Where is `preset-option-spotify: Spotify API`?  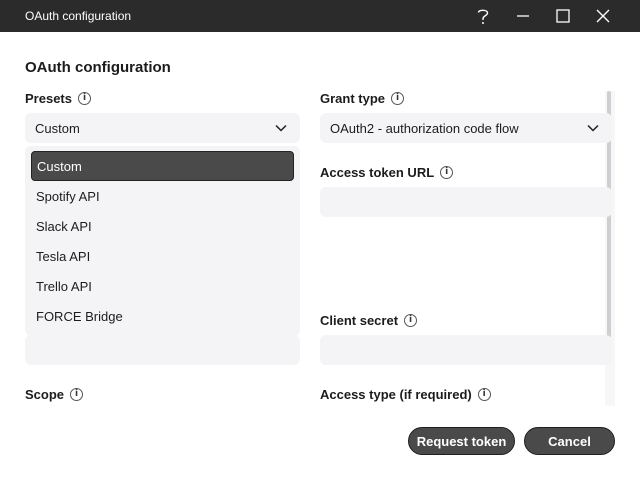 preset-option-spotify: Spotify API is located at coordinates (162, 196).